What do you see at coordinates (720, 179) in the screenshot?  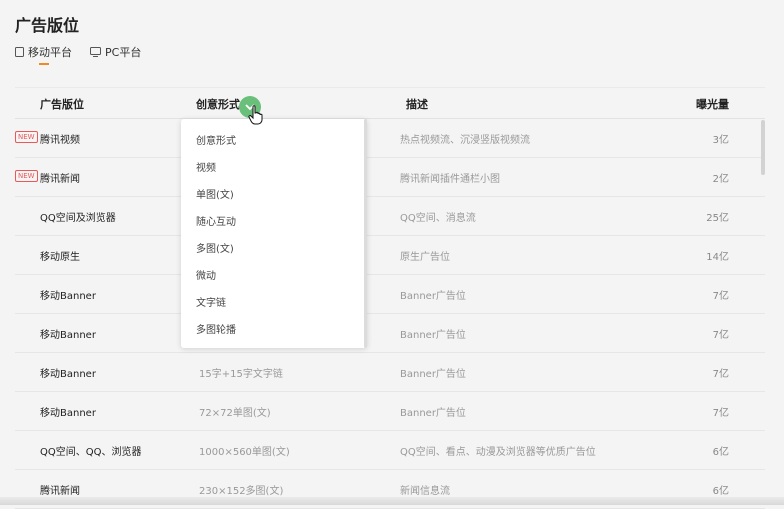 I see `row-impressions: 2亿` at bounding box center [720, 179].